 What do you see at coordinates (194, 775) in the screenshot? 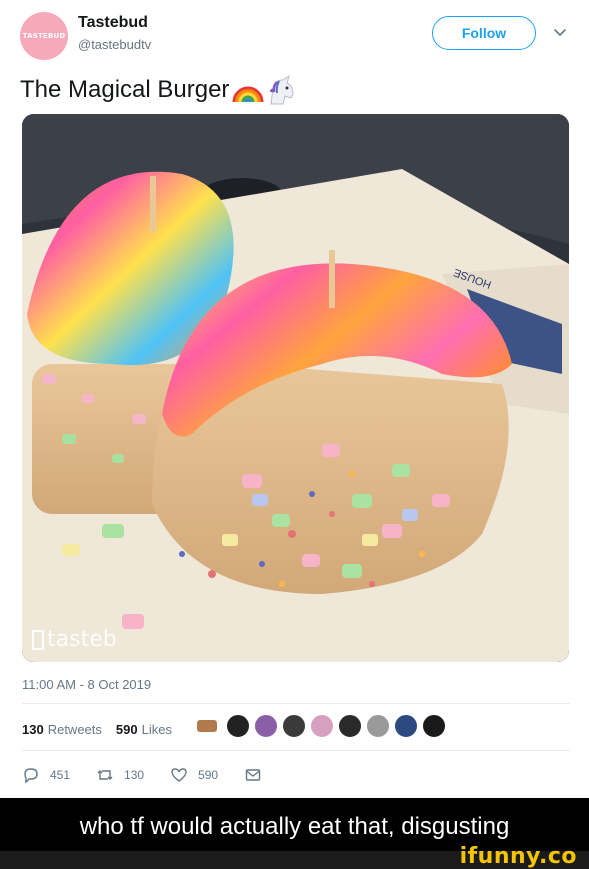
I see `like-action: 590` at bounding box center [194, 775].